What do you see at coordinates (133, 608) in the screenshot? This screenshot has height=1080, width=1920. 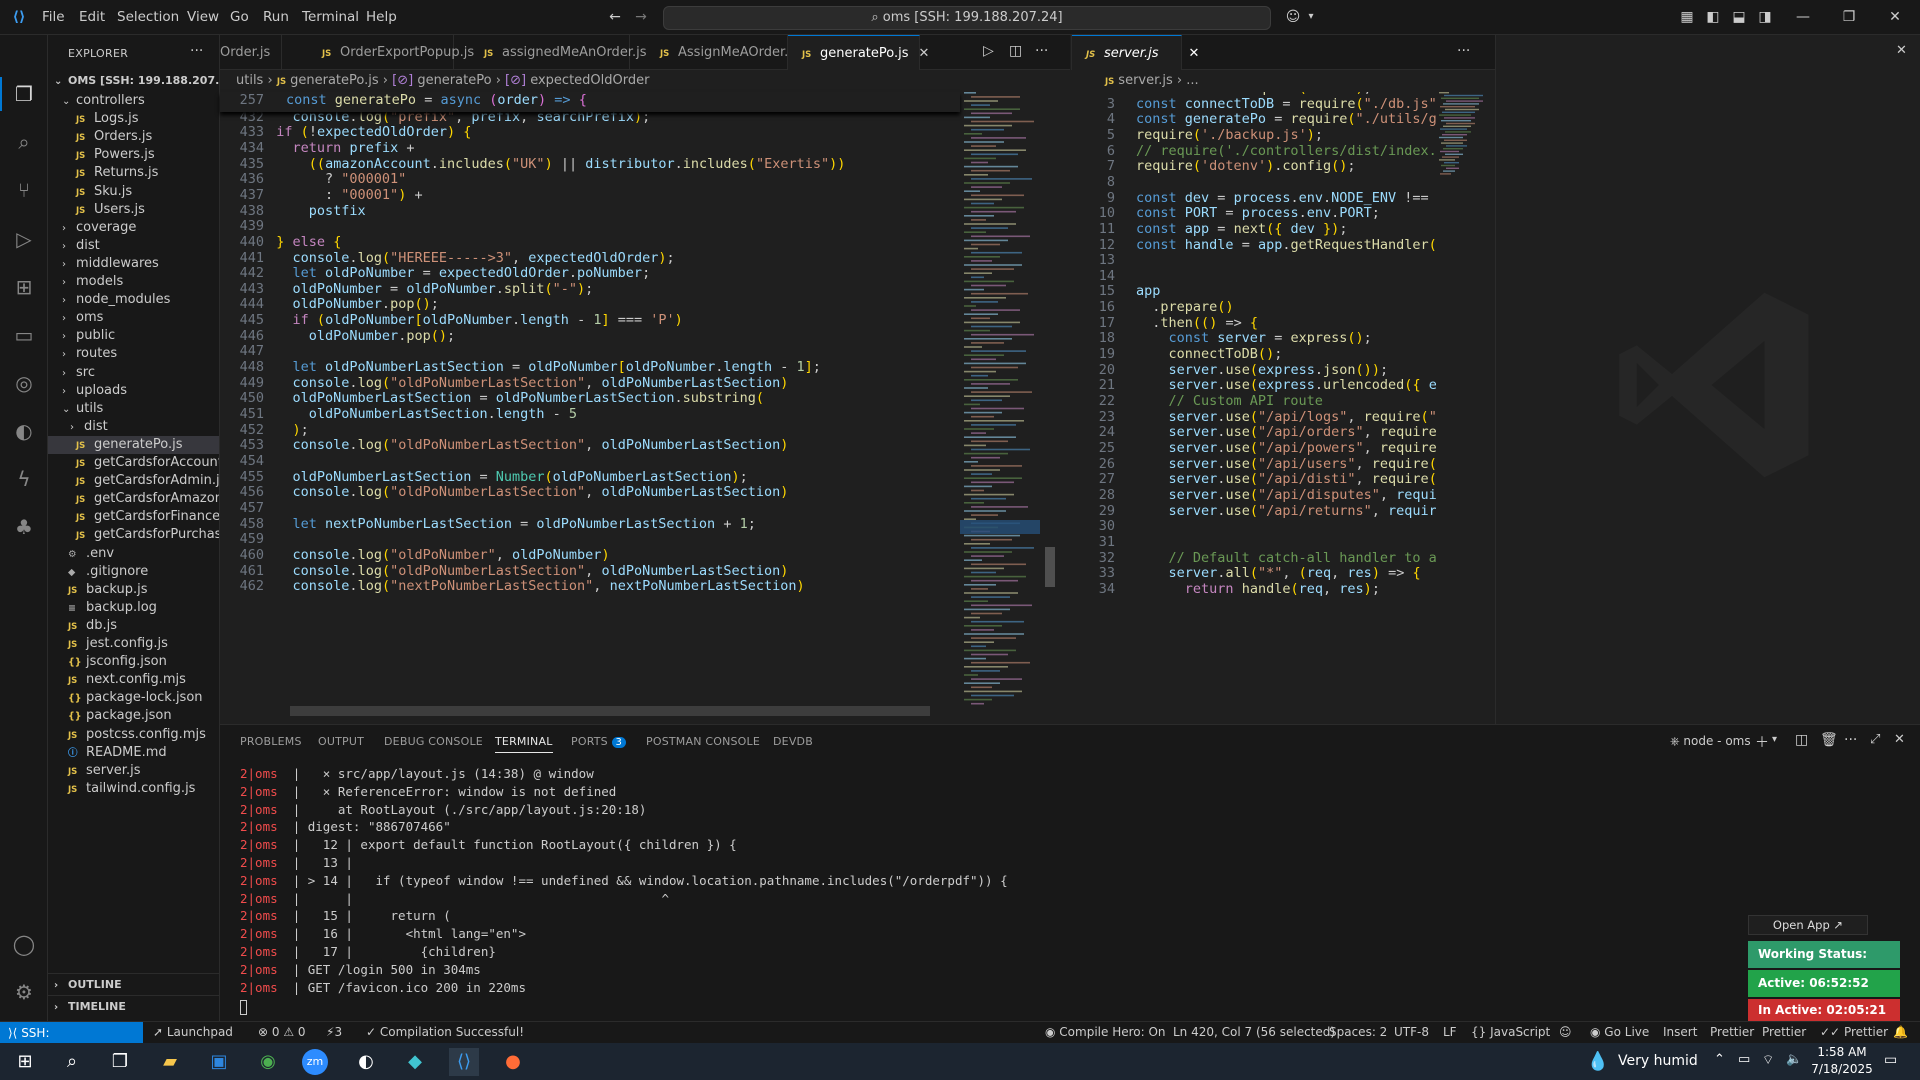 I see `tree-file: ≡ backup.log` at bounding box center [133, 608].